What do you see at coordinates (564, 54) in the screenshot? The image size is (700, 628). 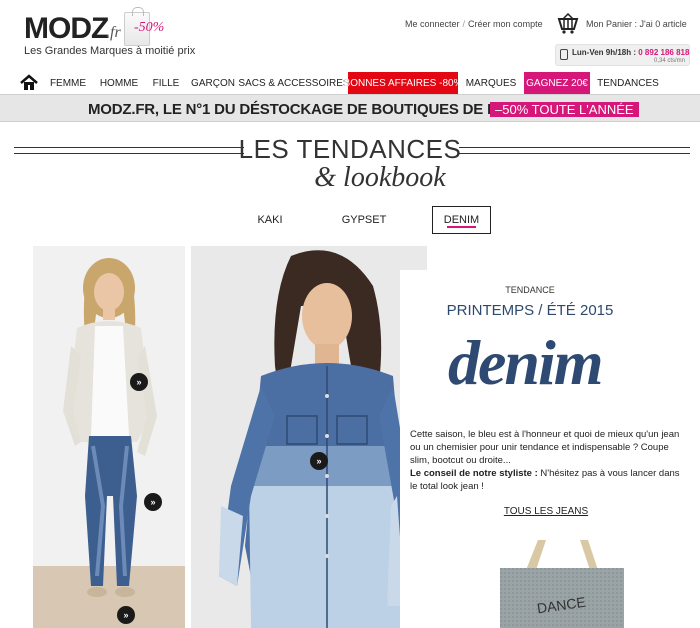 I see `phone-icon` at bounding box center [564, 54].